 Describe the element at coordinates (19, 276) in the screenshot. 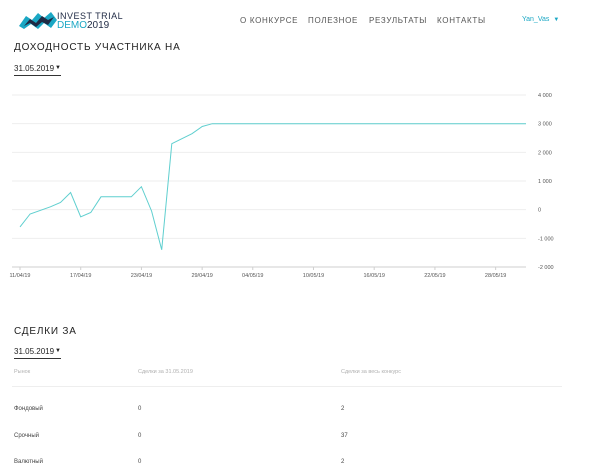

I see `x-tick-label: 11/04/19` at that location.